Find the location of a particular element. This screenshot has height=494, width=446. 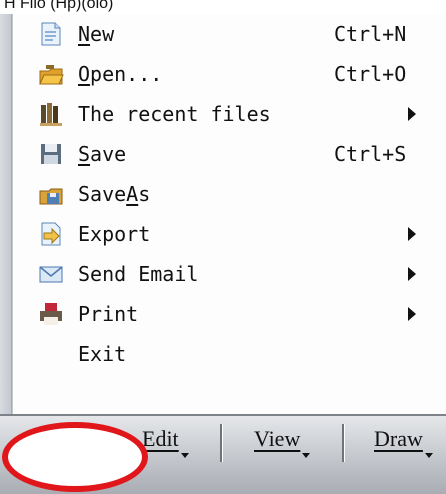

save-as-icon is located at coordinates (51, 194).